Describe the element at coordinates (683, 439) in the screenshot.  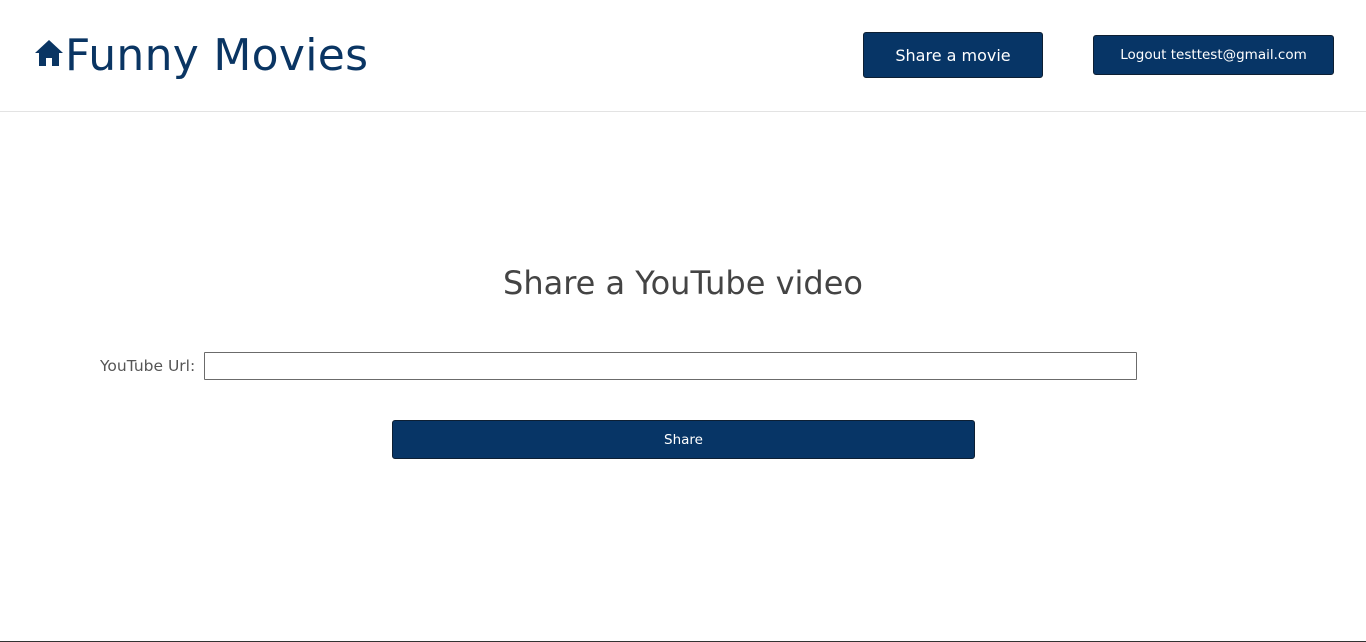
I see `share-button: Share` at that location.